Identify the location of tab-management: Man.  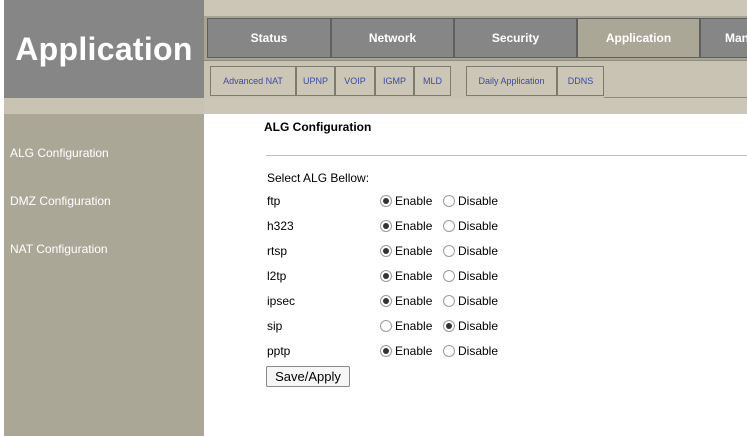
(723, 38).